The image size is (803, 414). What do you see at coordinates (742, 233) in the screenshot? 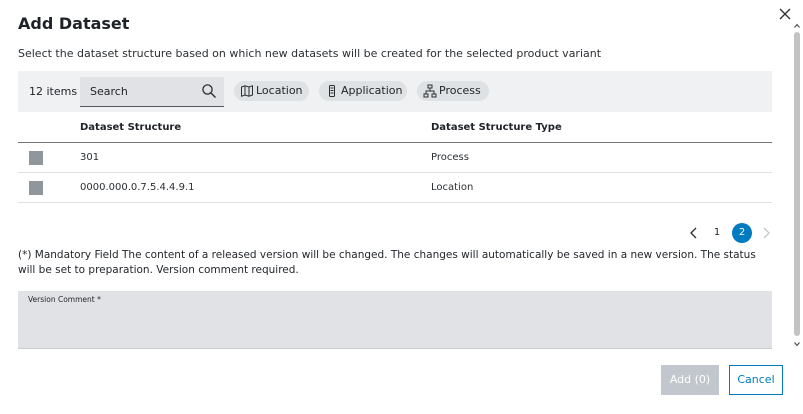
I see `page-2-button: 2` at bounding box center [742, 233].